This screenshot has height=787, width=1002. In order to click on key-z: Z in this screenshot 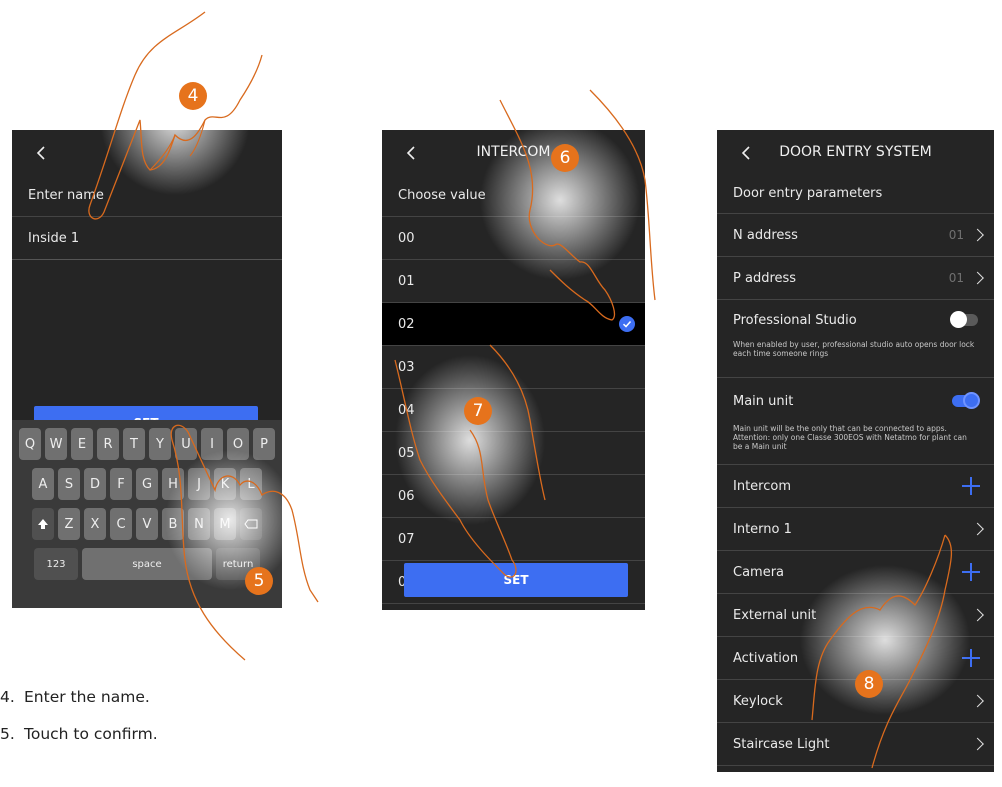, I will do `click(69, 524)`.